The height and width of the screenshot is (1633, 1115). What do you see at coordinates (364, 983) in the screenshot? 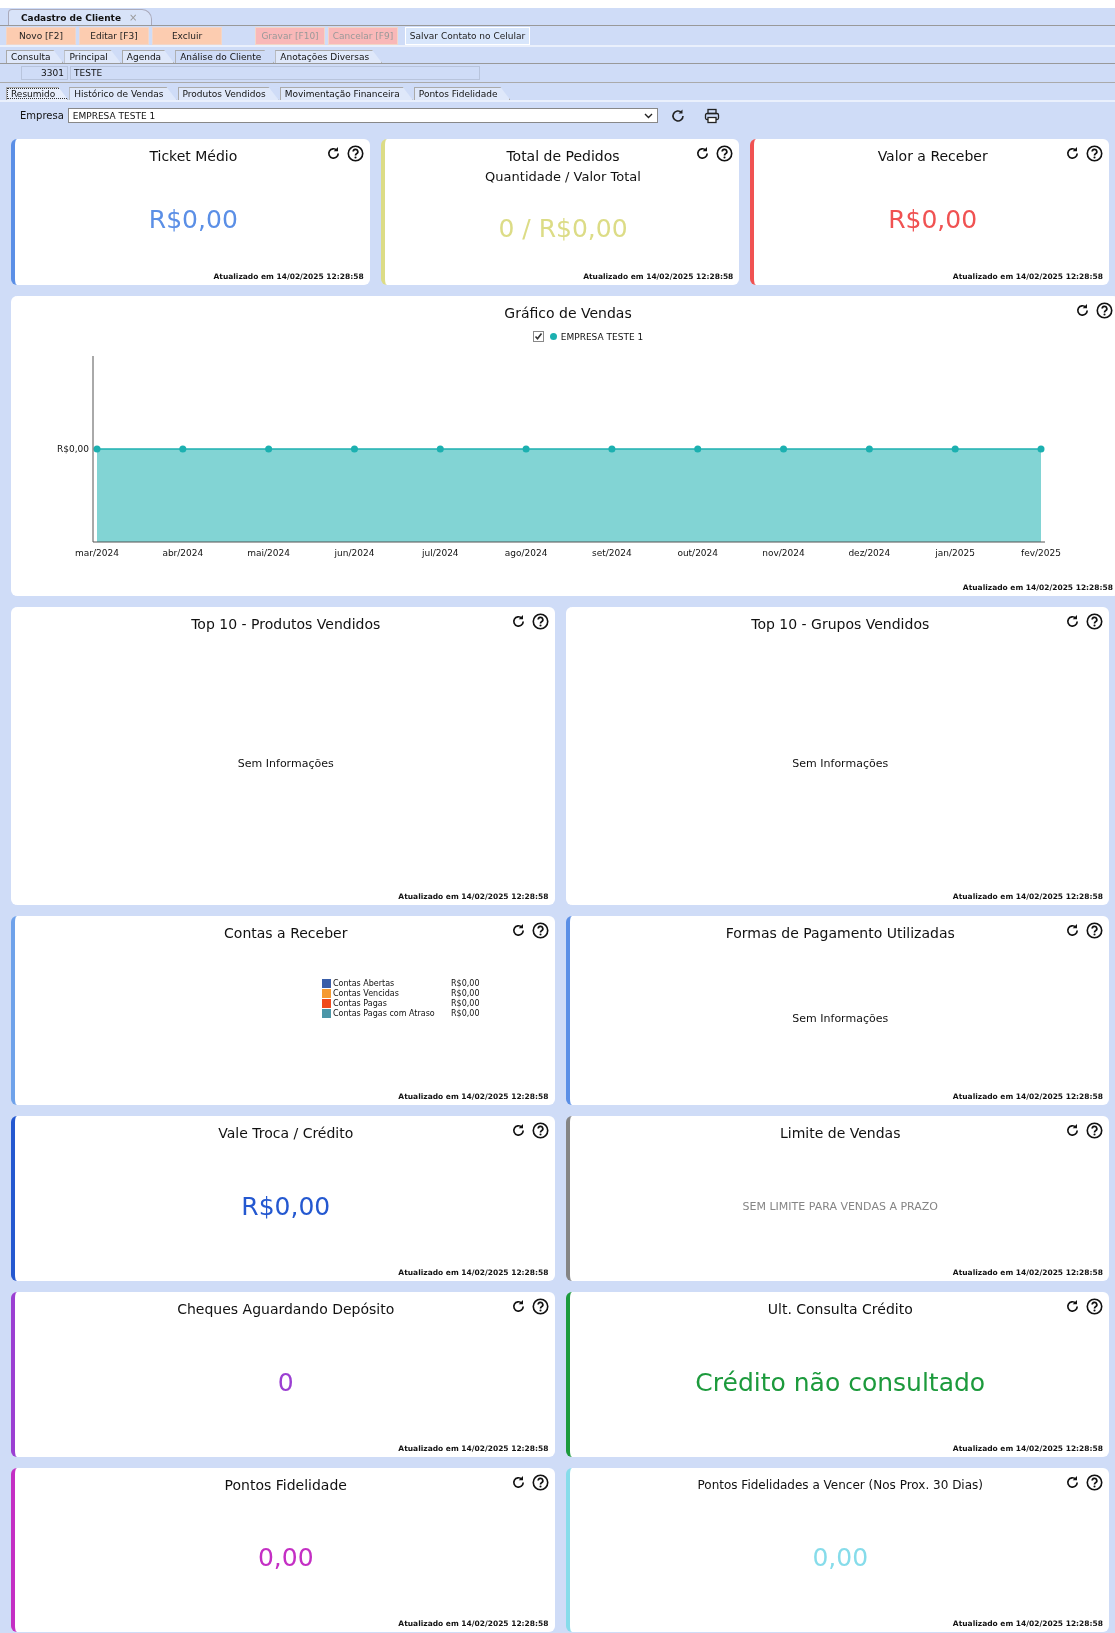
I see `legend-label: Contas Abertas` at bounding box center [364, 983].